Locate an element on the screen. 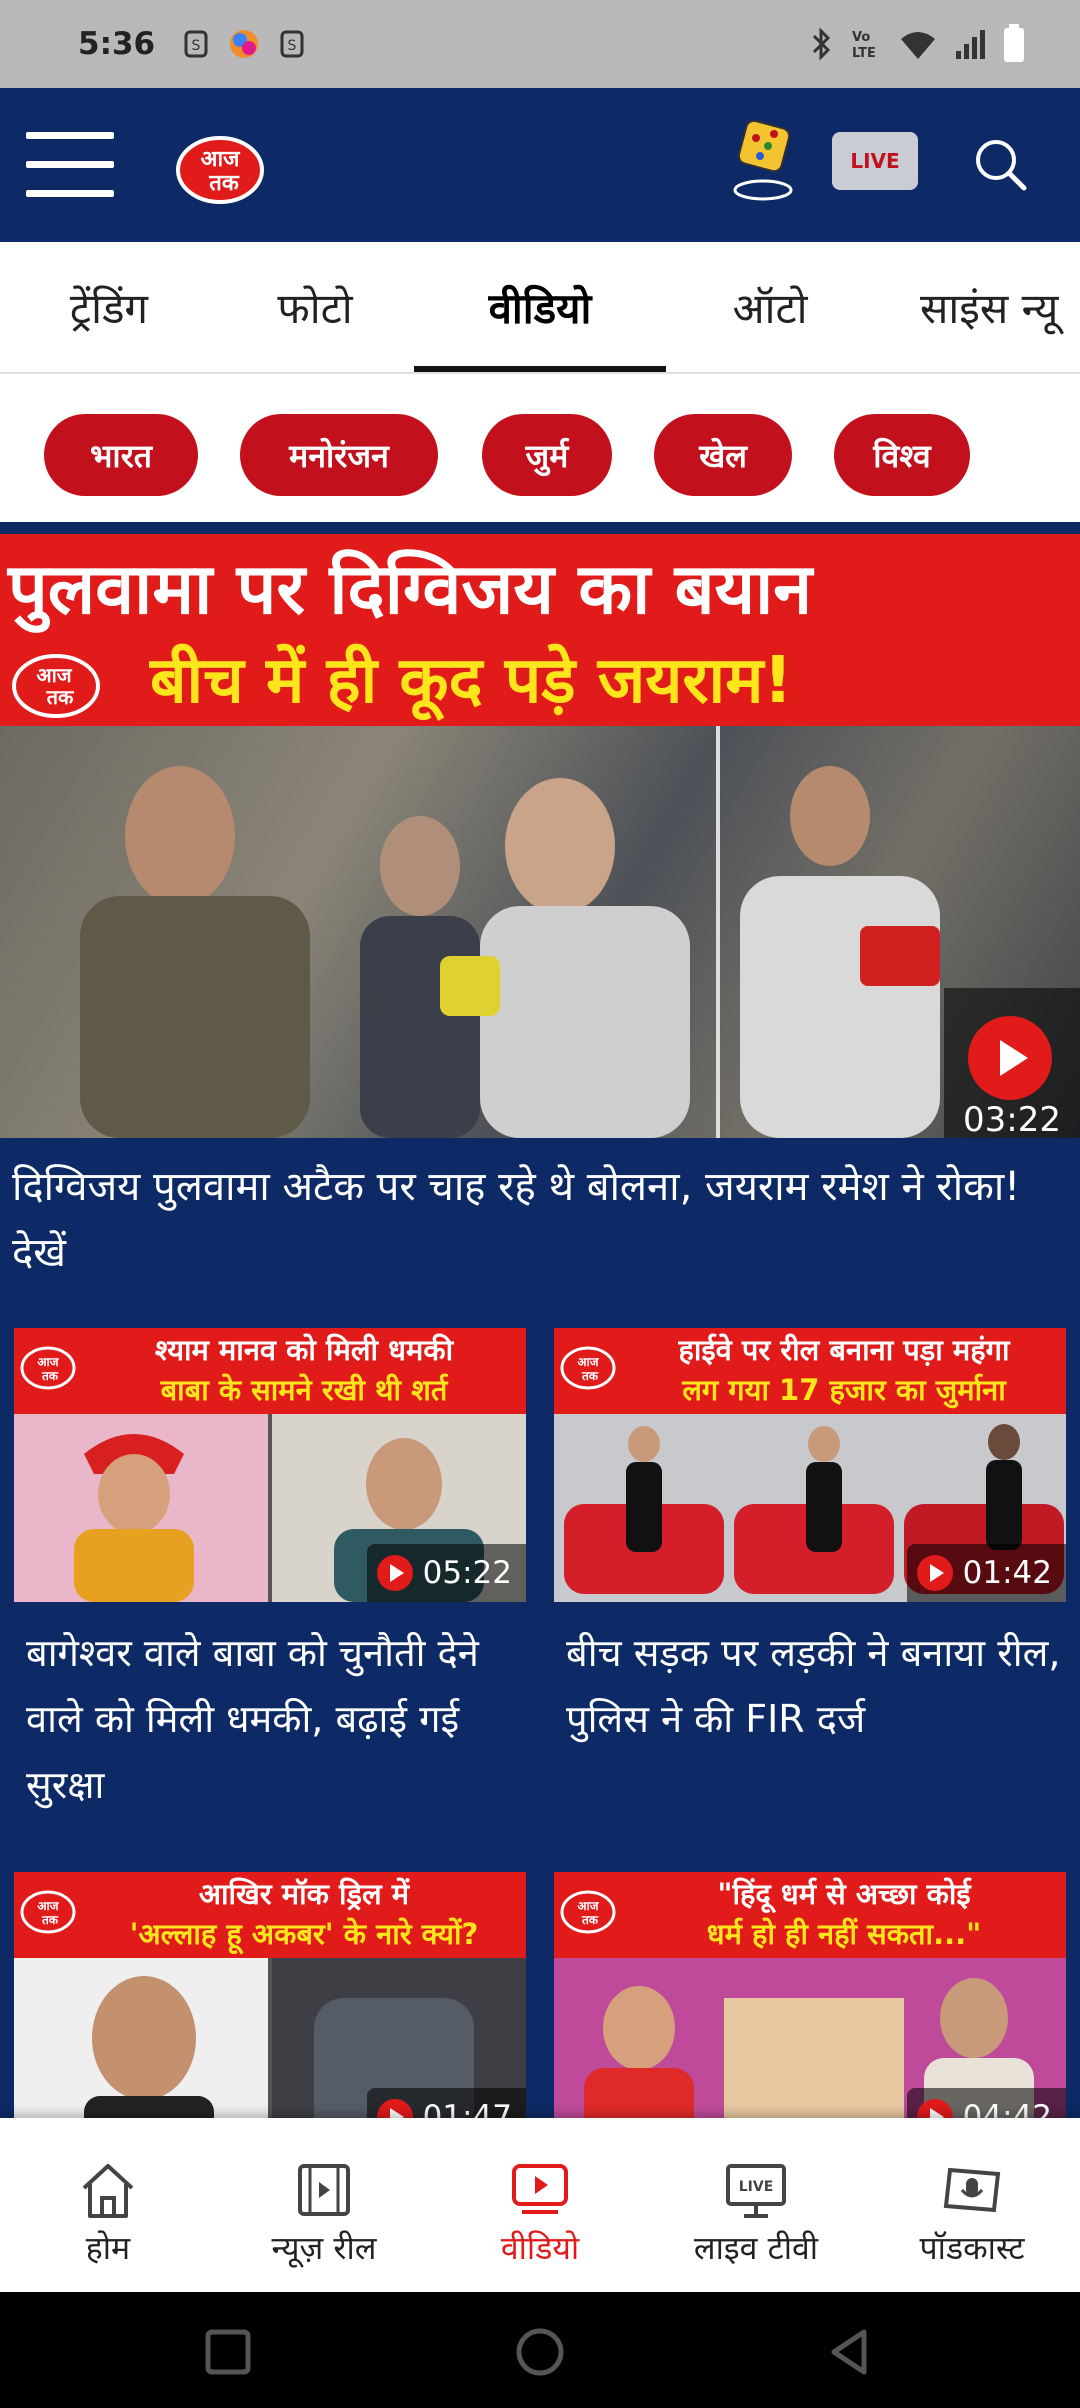 This screenshot has height=2408, width=1080. duration-badge: 01:47 is located at coordinates (446, 2103).